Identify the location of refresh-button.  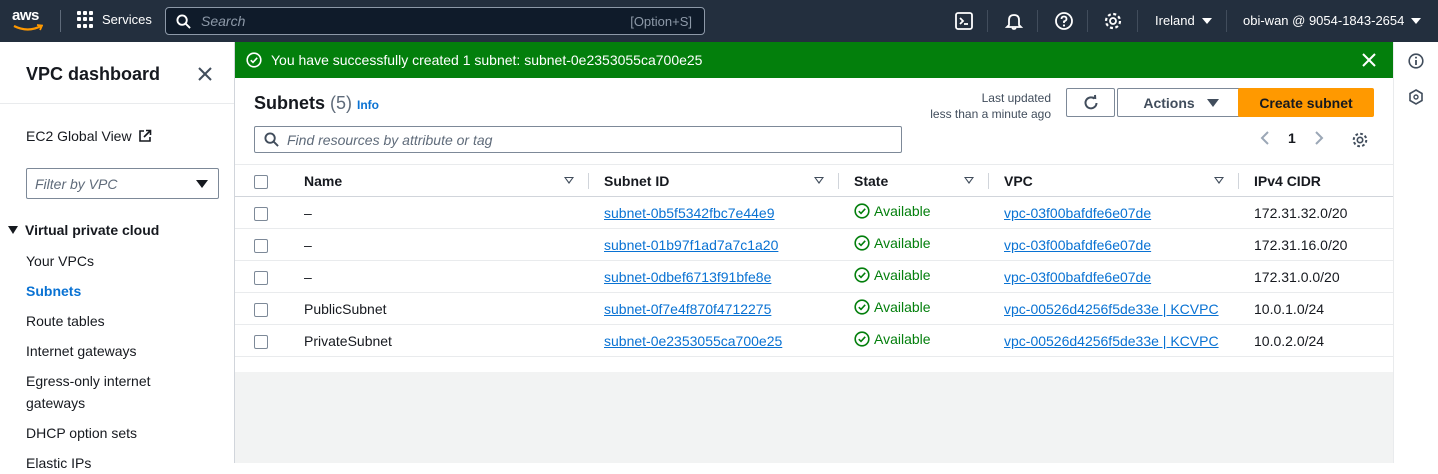
(1090, 102).